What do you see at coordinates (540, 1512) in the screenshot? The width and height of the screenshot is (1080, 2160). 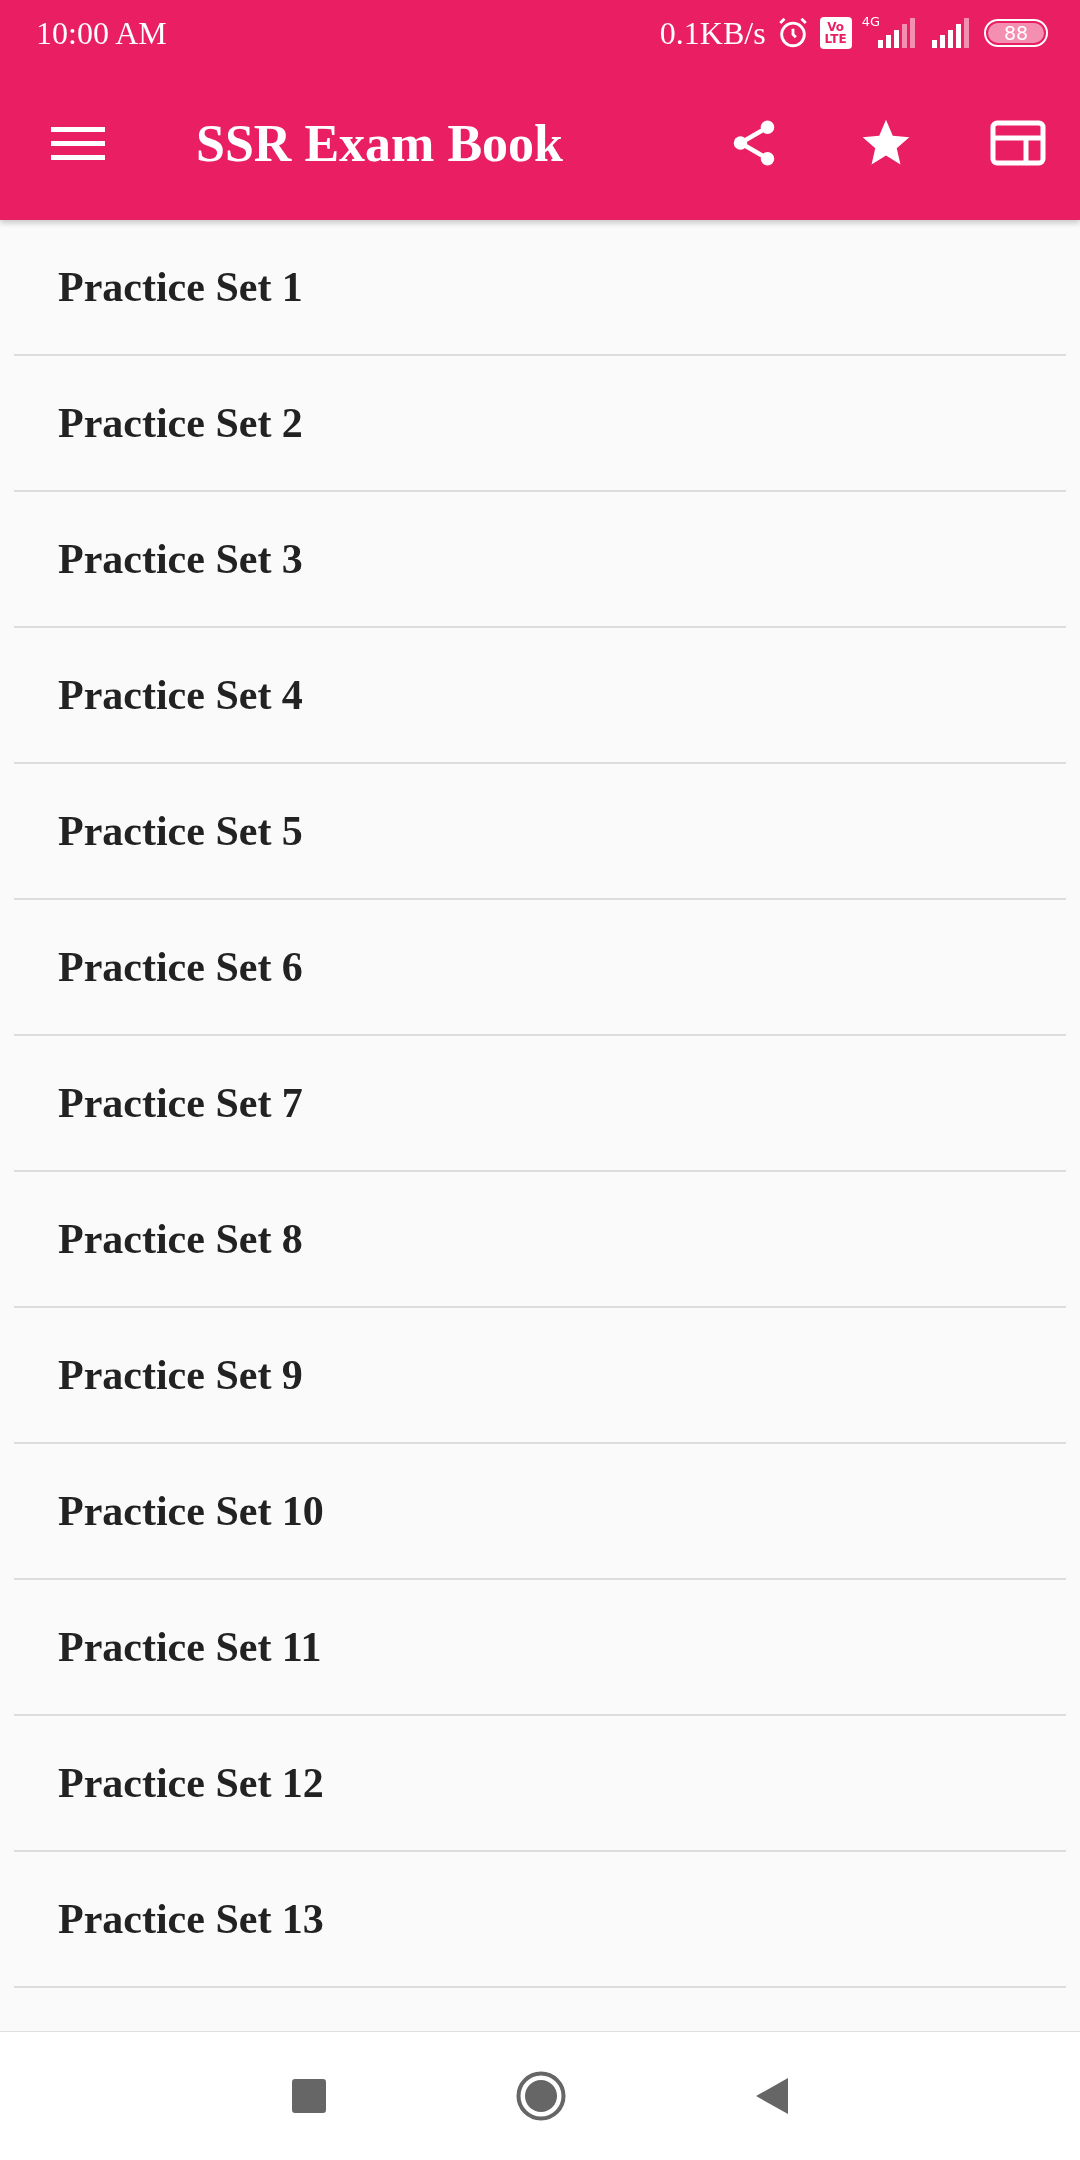 I see `practice-set-item: Practice Set 10` at bounding box center [540, 1512].